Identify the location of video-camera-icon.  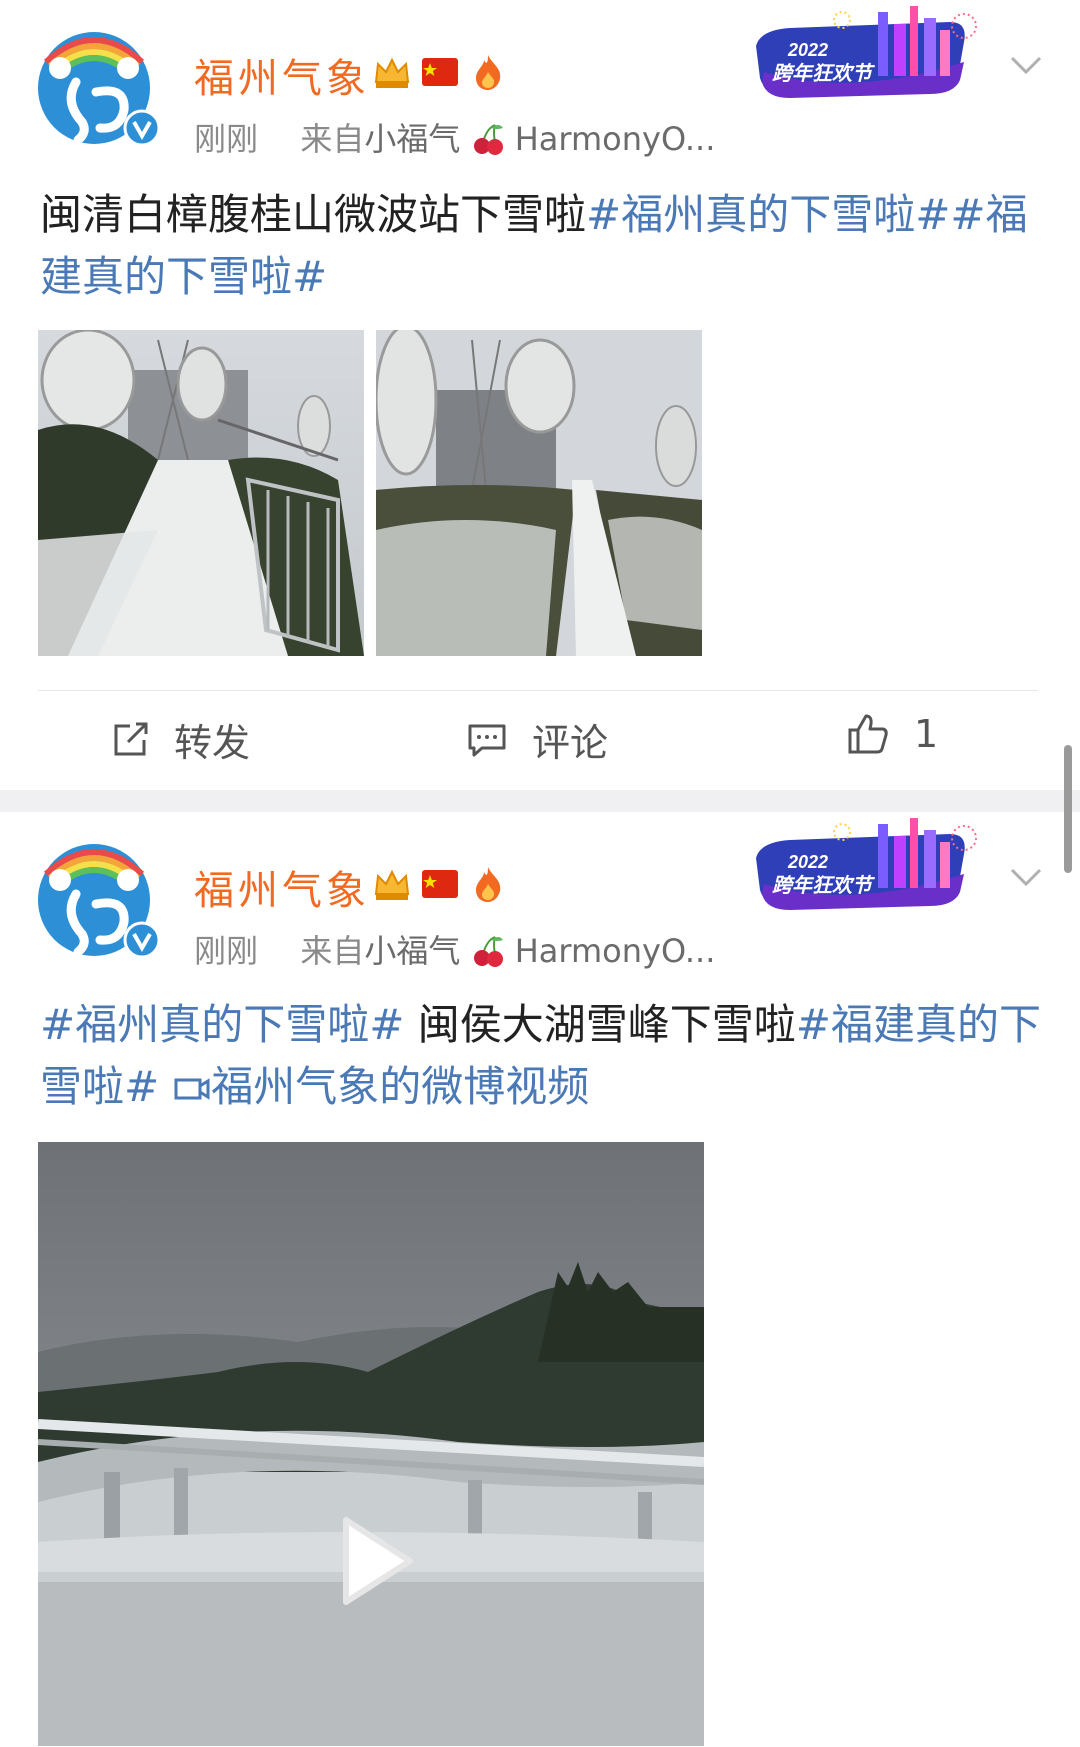
(192, 1089).